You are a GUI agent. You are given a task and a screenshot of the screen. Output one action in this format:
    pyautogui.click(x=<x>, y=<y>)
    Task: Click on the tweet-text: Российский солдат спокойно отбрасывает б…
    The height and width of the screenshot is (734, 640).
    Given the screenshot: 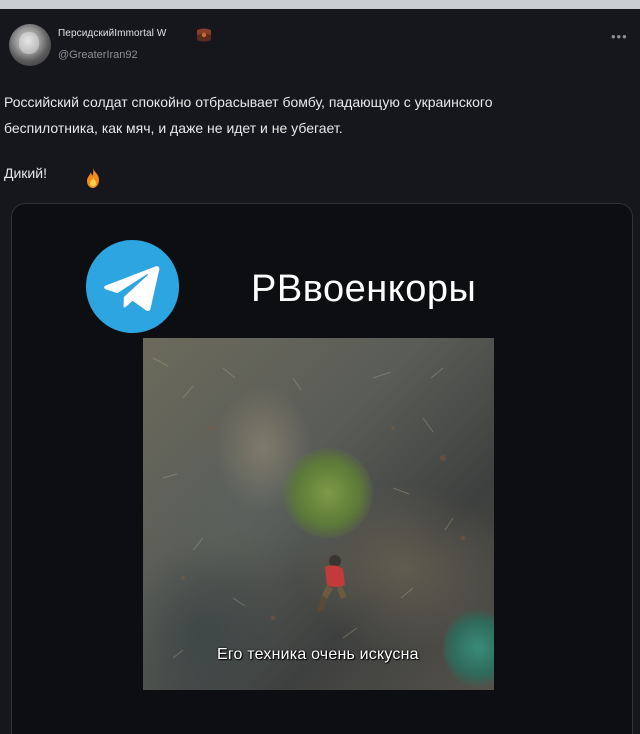 What is the action you would take?
    pyautogui.click(x=314, y=115)
    